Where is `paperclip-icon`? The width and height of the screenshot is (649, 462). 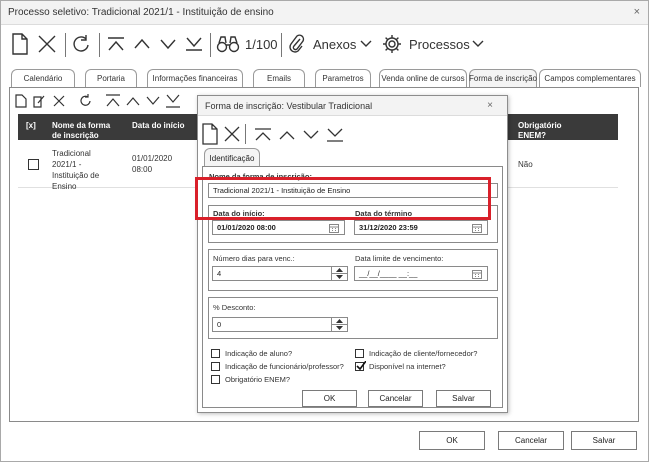 paperclip-icon is located at coordinates (297, 44).